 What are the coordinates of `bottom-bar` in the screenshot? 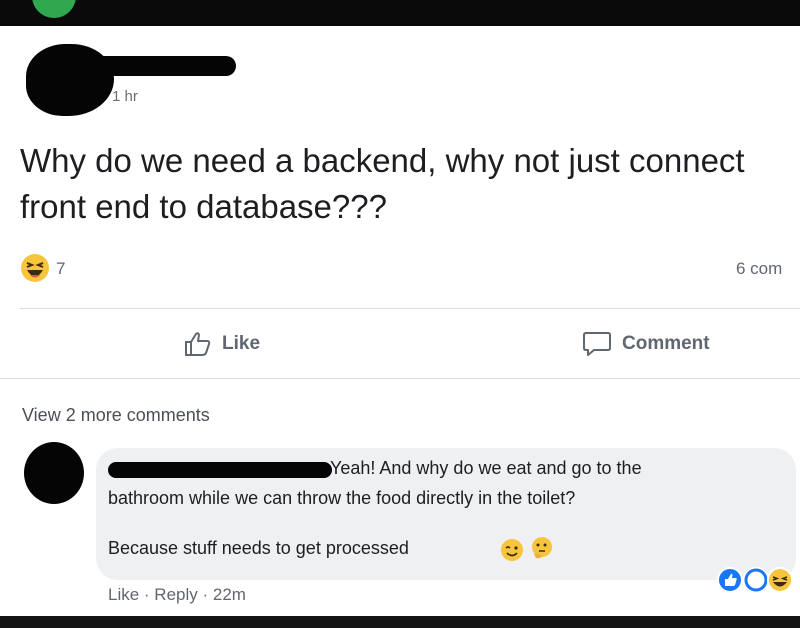 It's located at (400, 622).